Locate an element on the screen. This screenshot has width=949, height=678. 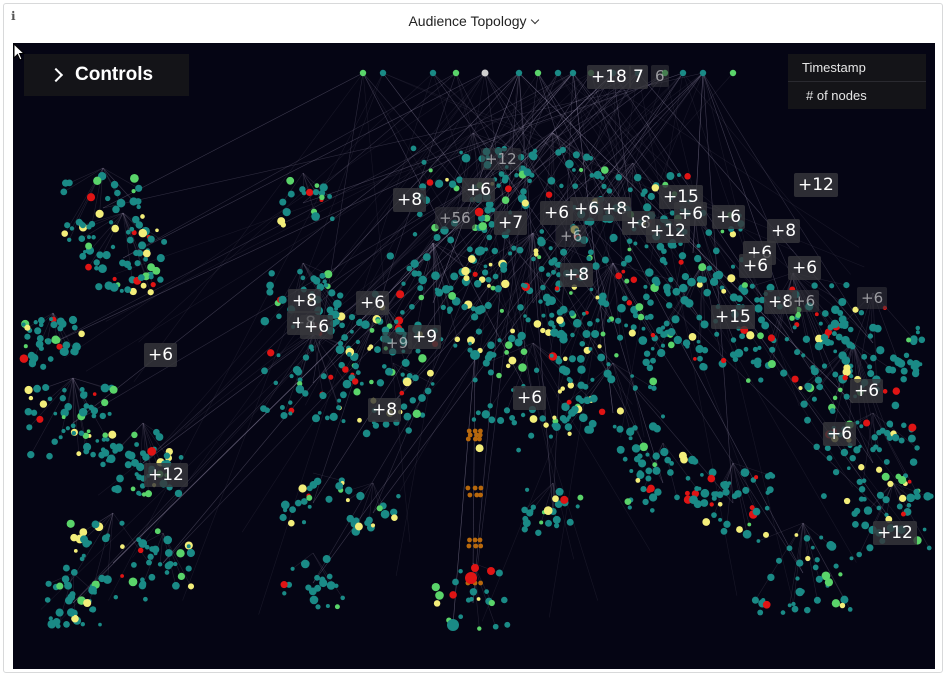
cluster-count-label: +56 is located at coordinates (455, 218).